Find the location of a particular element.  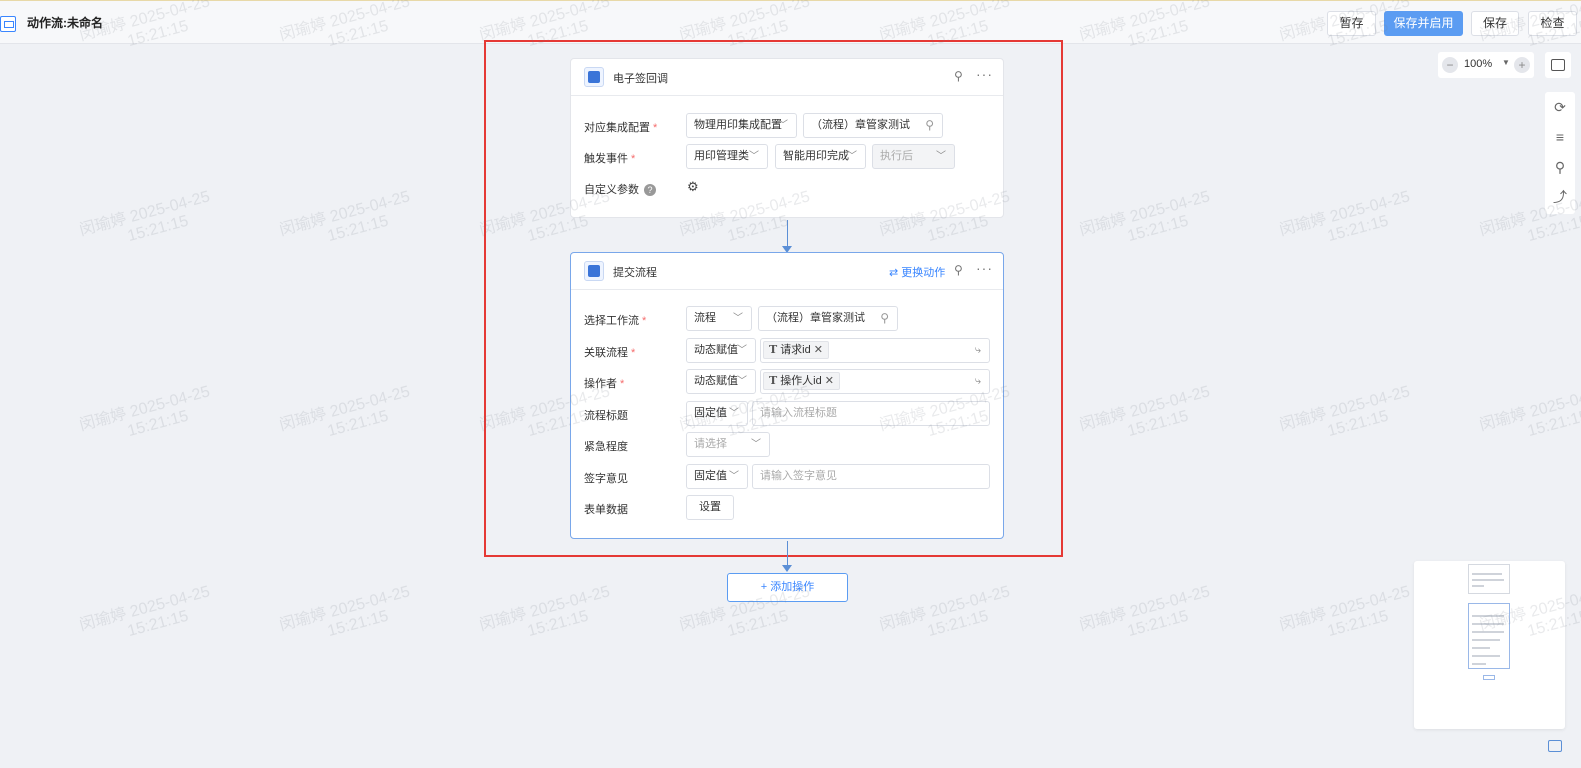

add-action-button: + 添加操作 is located at coordinates (787, 587).